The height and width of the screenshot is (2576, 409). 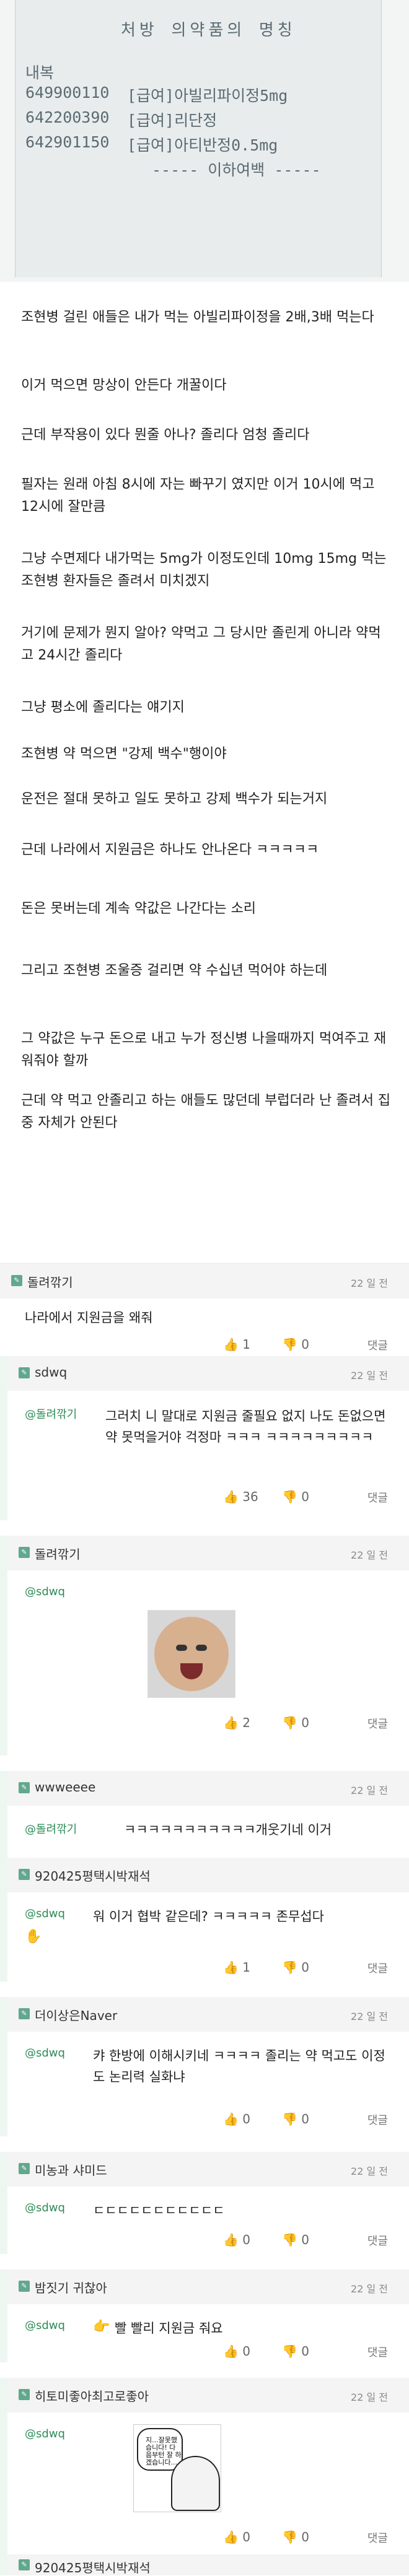 I want to click on comment-item: ✎ 돌려깎기 22 일 전 나라에서 지원금을 왜줘 👍 1 👎 0 댓글, so click(x=205, y=1307).